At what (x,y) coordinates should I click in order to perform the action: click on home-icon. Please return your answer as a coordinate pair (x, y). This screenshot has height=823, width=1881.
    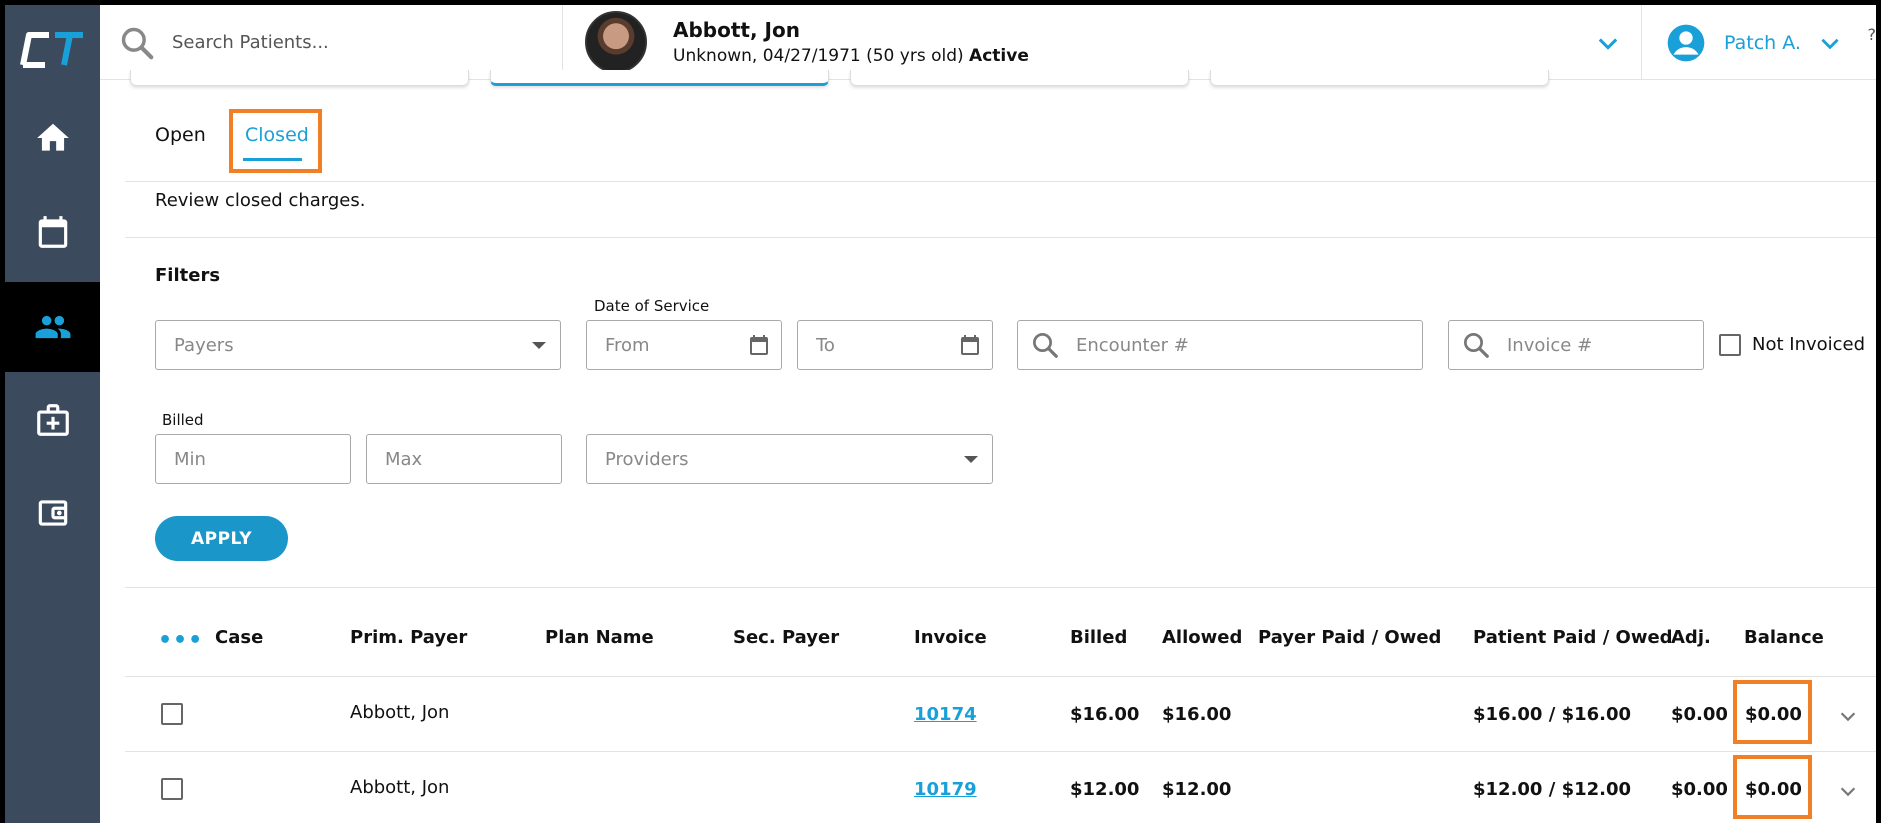
    Looking at the image, I should click on (52, 137).